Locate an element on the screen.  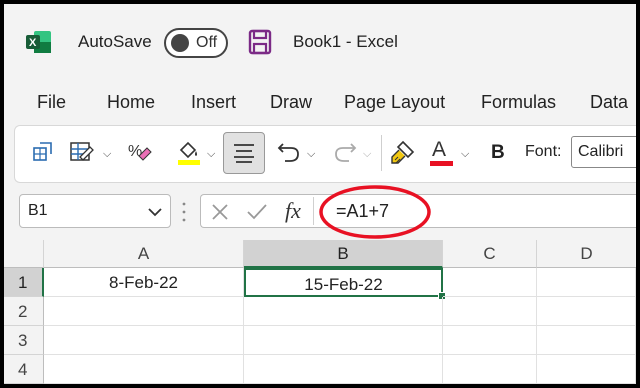
row-header-2: 2 is located at coordinates (24, 311).